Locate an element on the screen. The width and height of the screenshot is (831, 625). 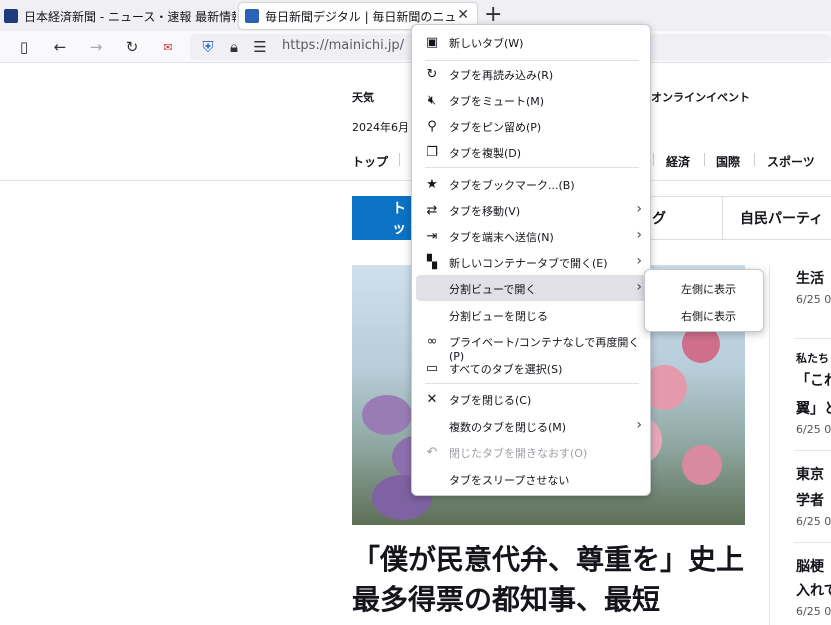
menu-tab-no-sleep: タブをスリープさせない is located at coordinates (531, 479).